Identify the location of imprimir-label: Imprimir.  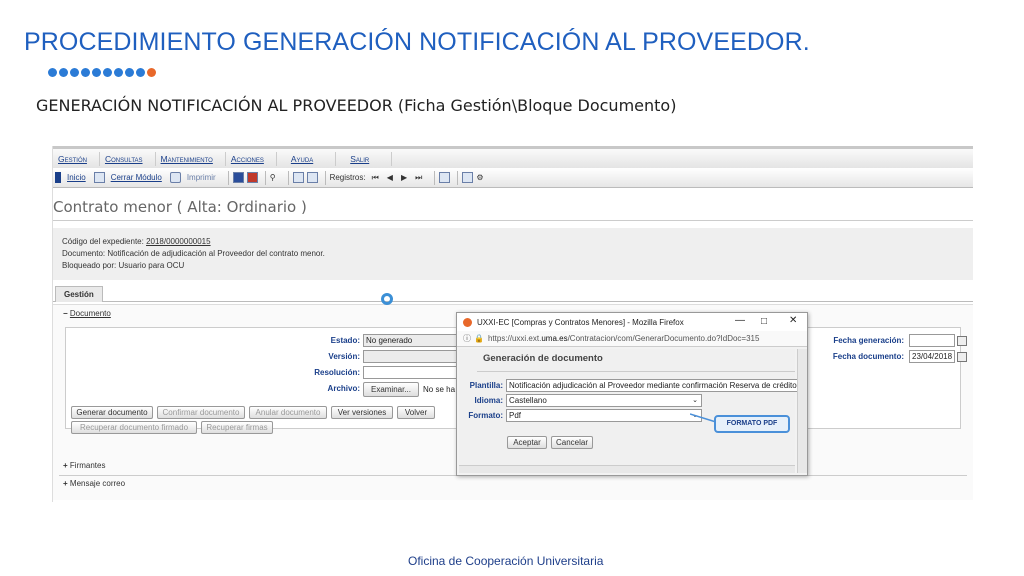
(201, 177).